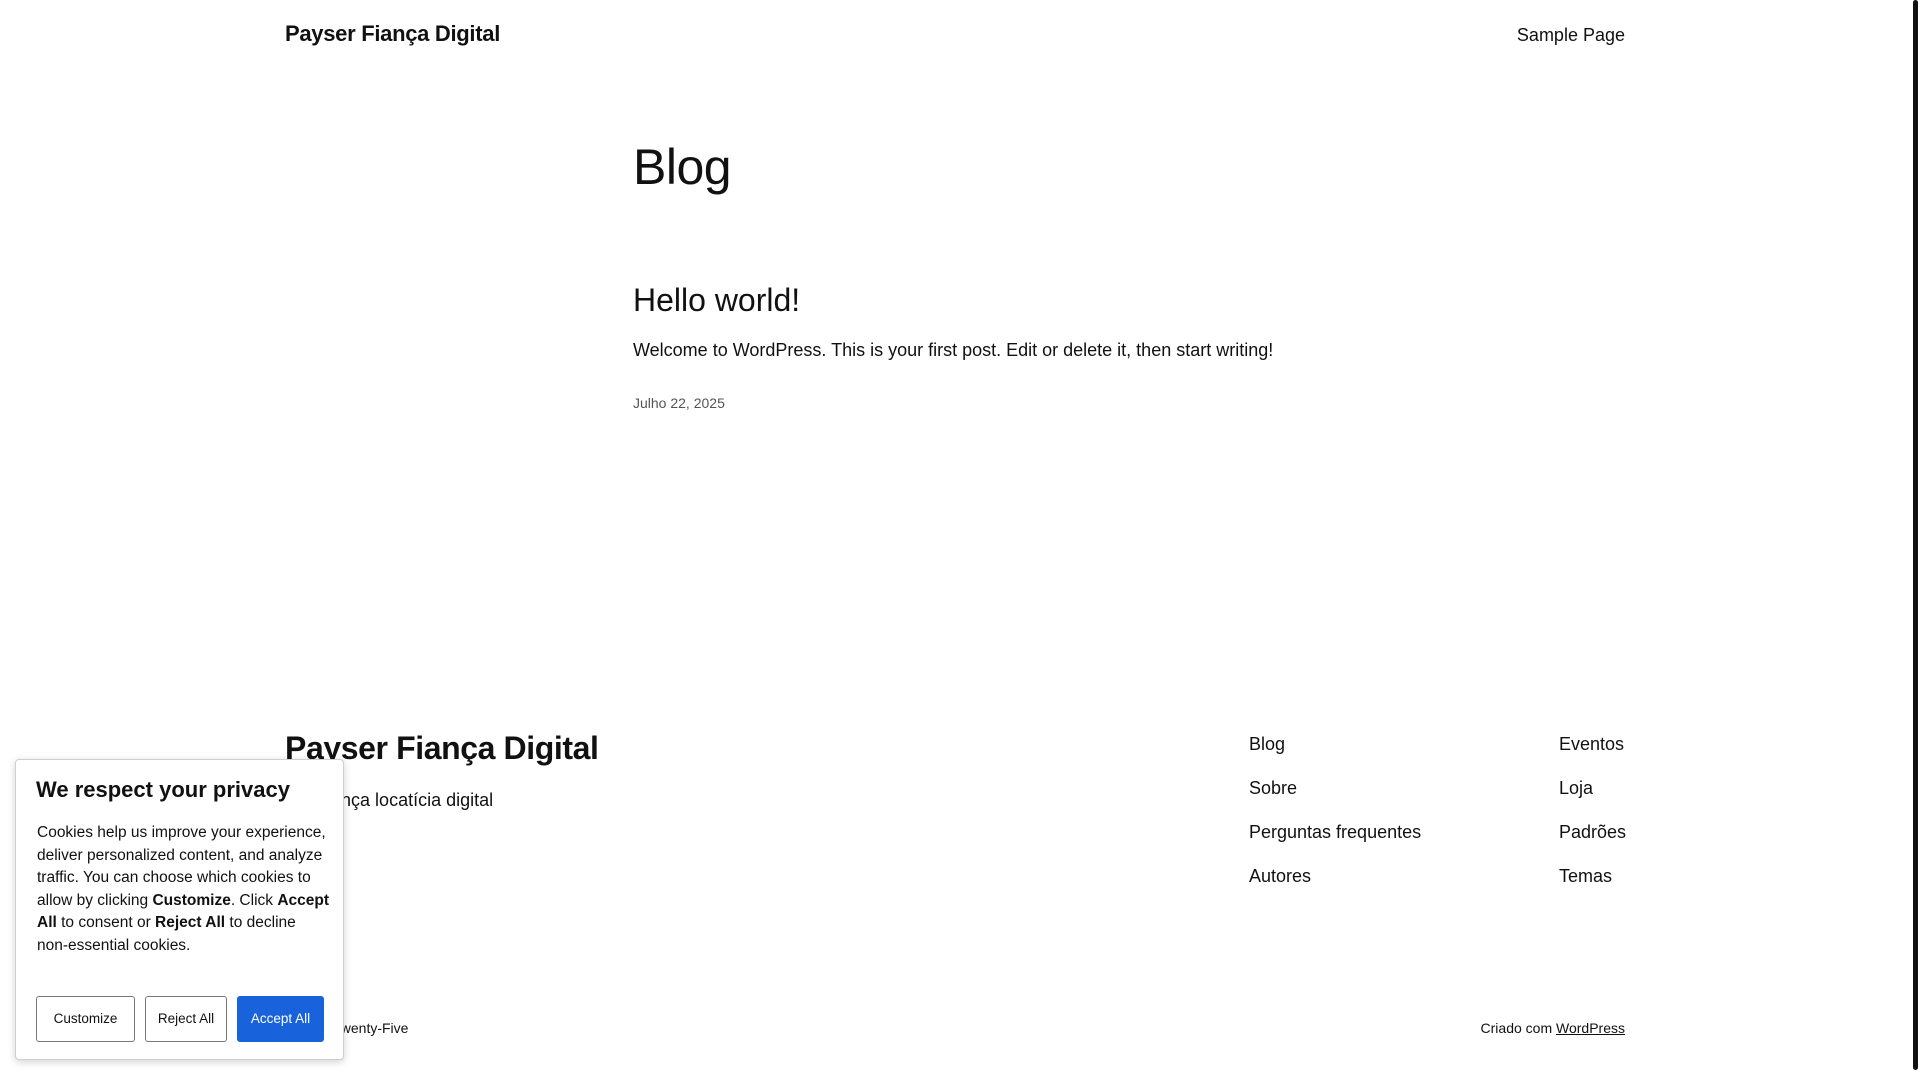 The width and height of the screenshot is (1920, 1080). I want to click on scrollbar-thumb, so click(1915, 535).